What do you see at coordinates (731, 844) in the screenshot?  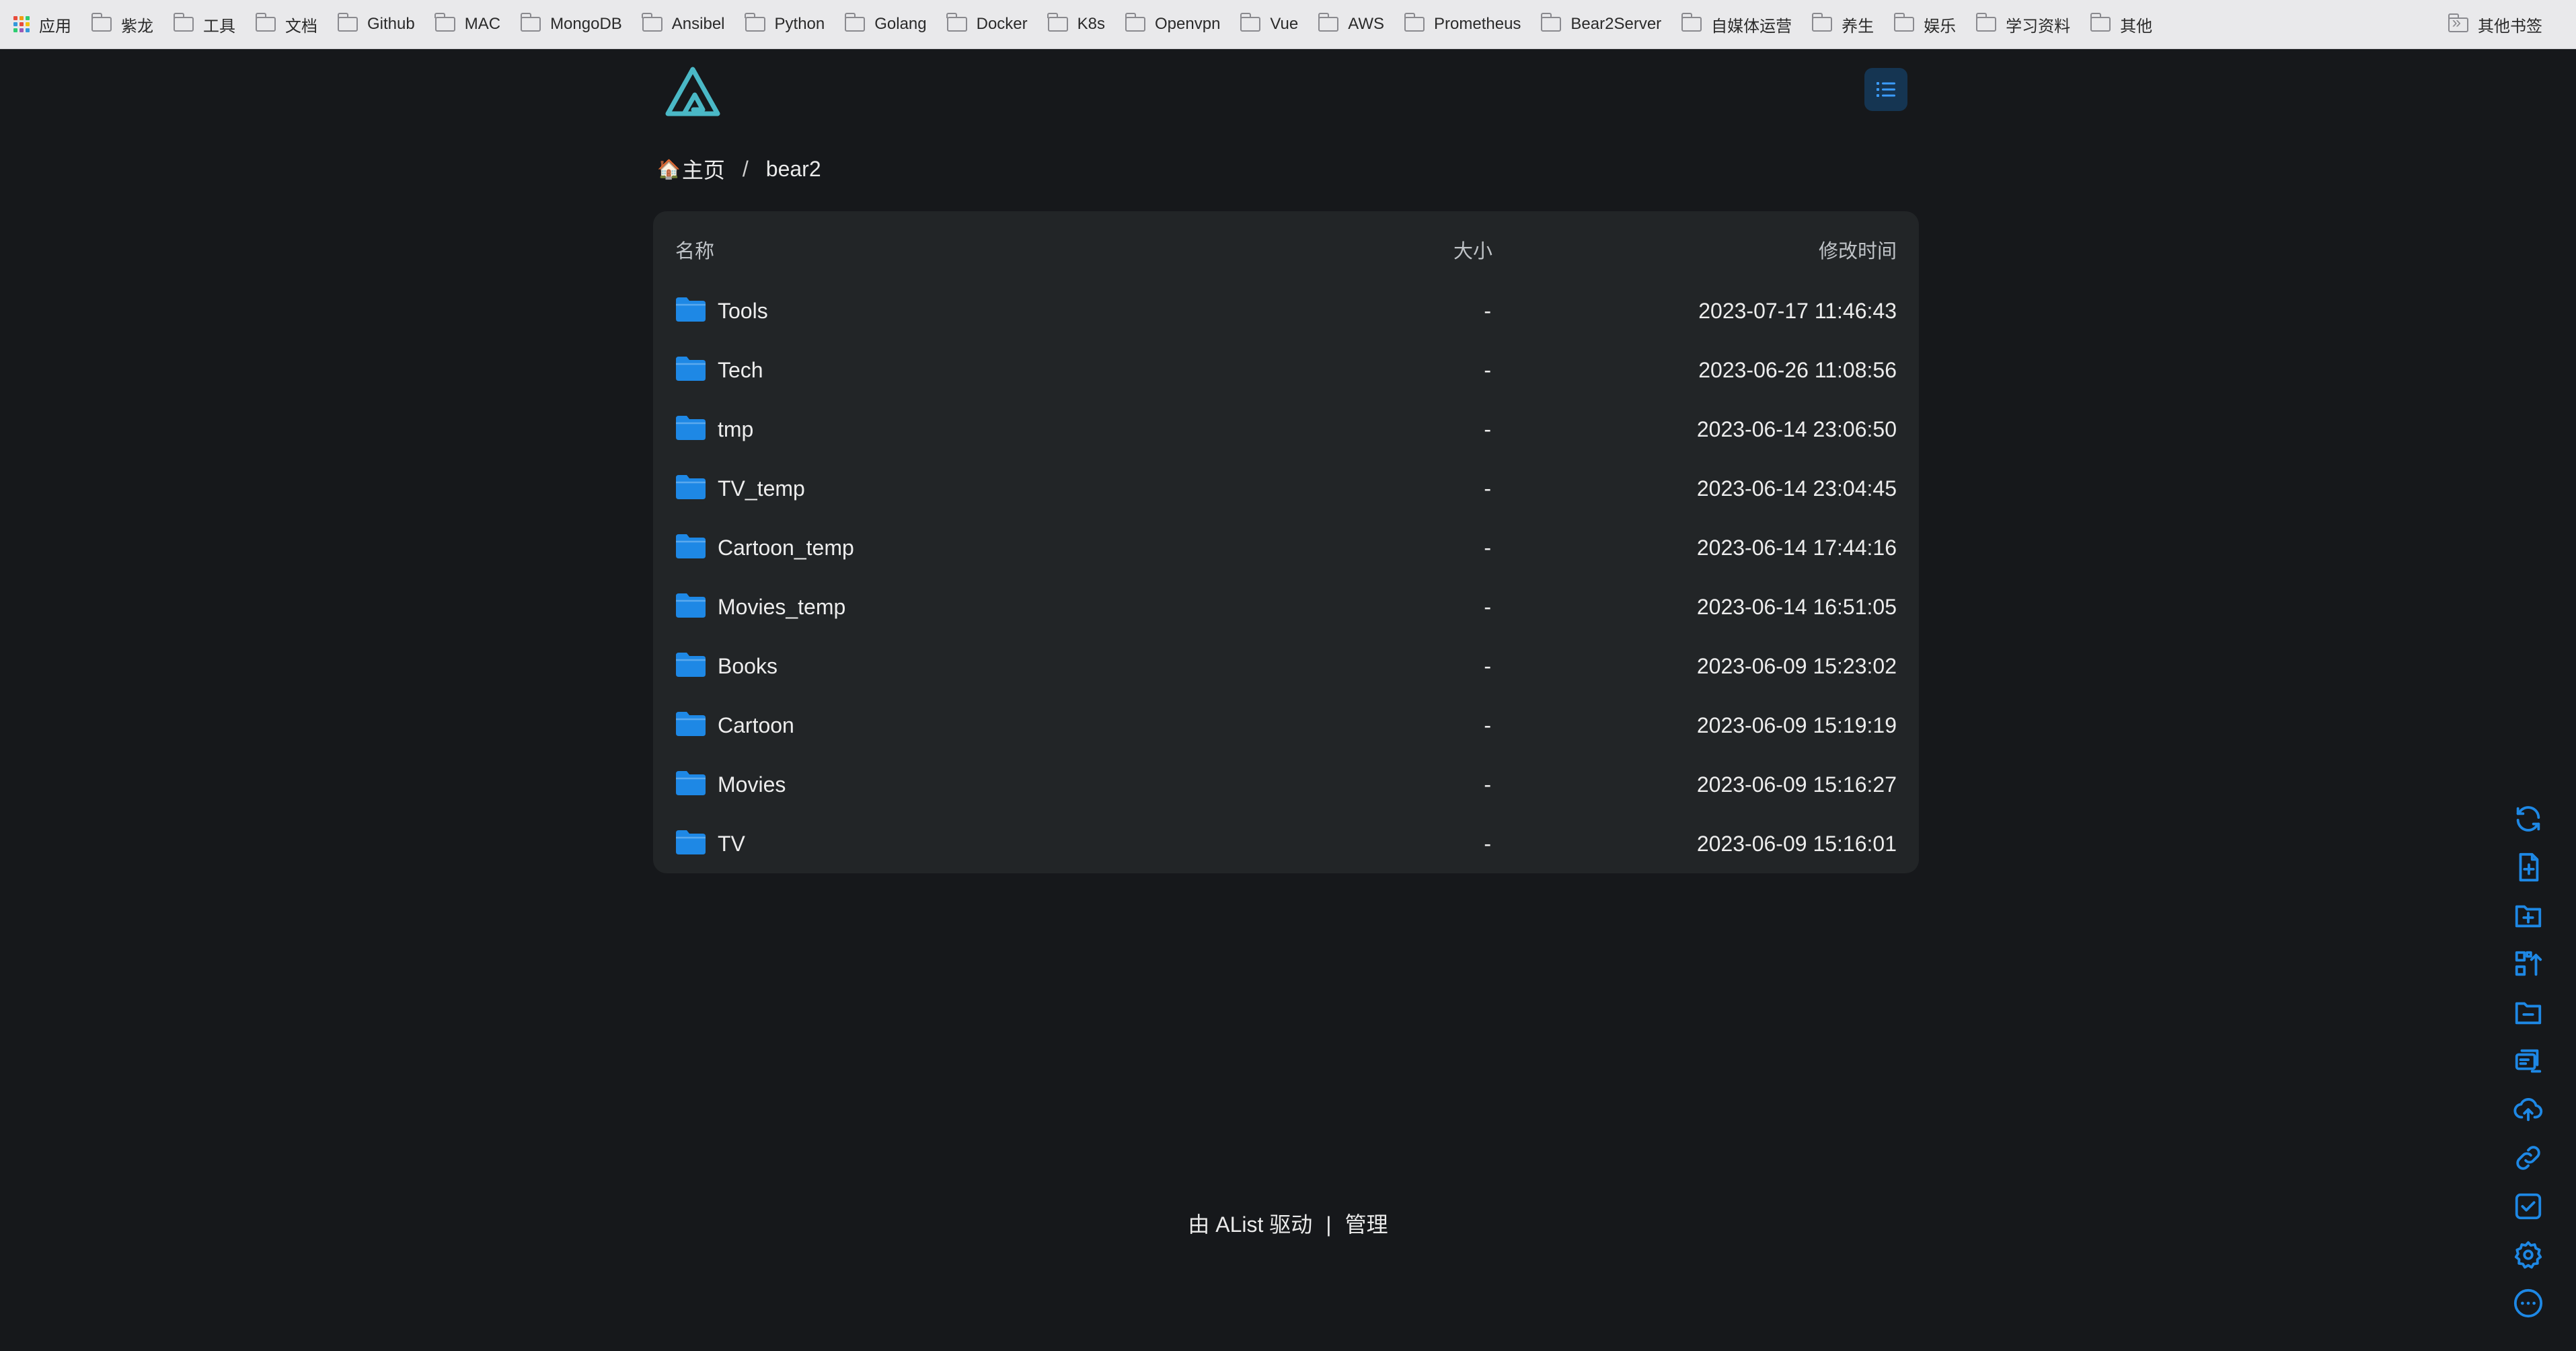 I see `file-name: TV` at bounding box center [731, 844].